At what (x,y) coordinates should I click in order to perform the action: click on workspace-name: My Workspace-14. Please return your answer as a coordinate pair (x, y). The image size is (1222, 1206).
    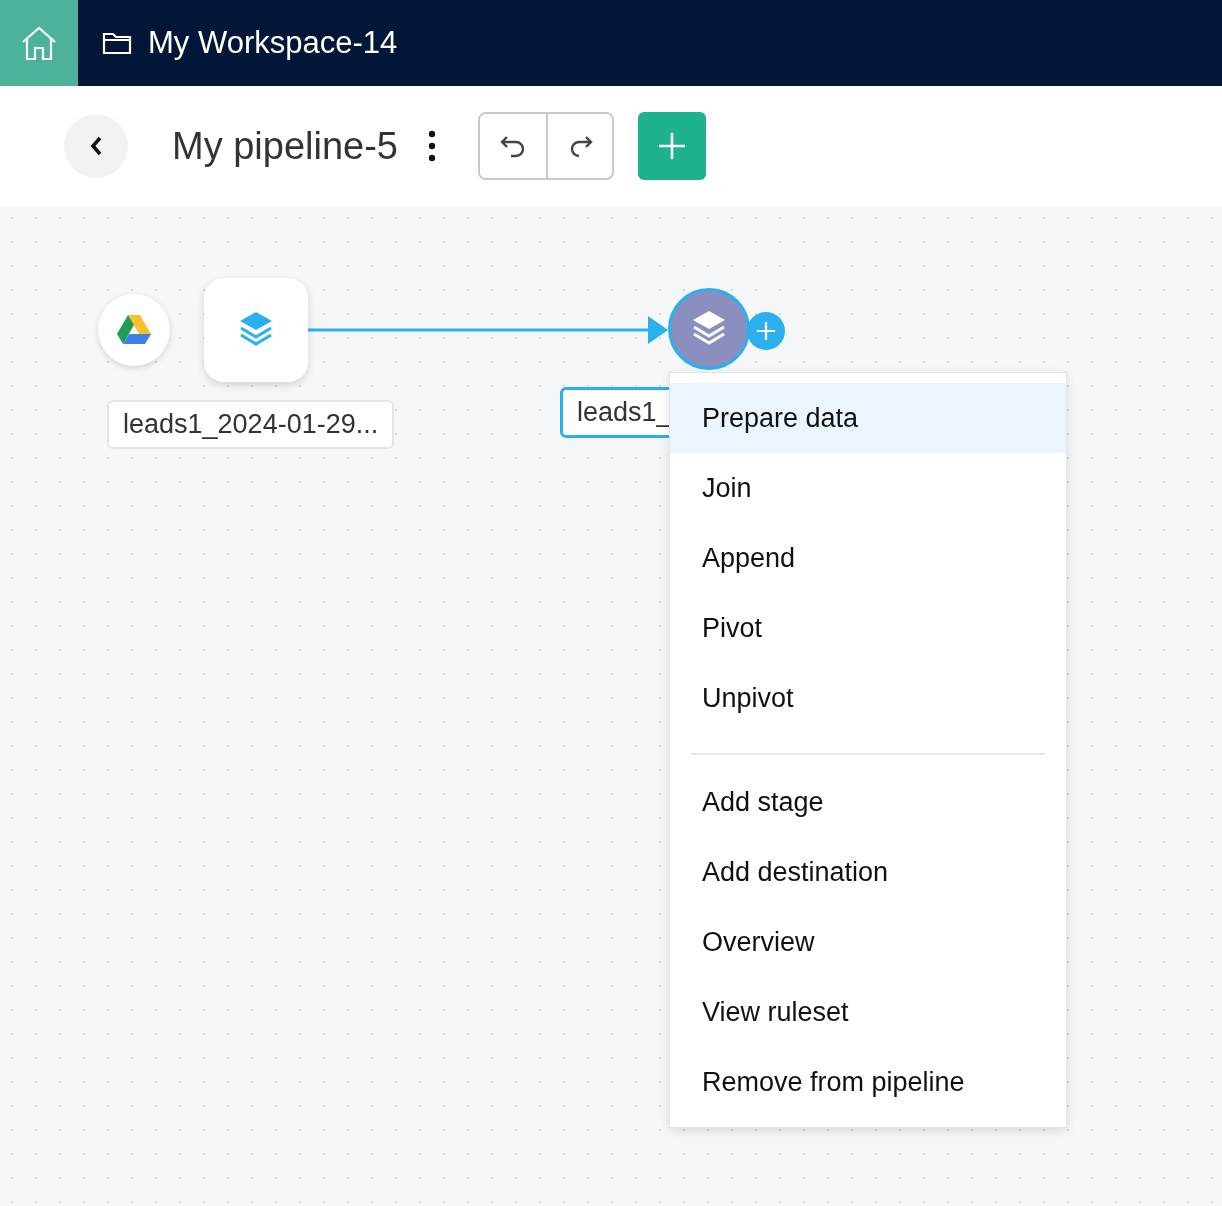
    Looking at the image, I should click on (273, 43).